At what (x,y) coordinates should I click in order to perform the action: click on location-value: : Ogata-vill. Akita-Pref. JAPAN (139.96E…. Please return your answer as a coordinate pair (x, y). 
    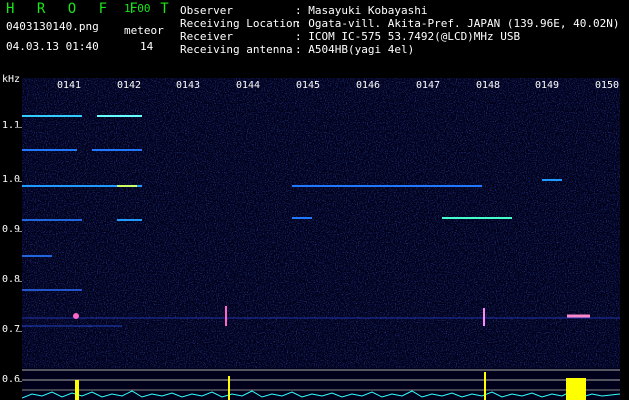
    Looking at the image, I should click on (457, 23).